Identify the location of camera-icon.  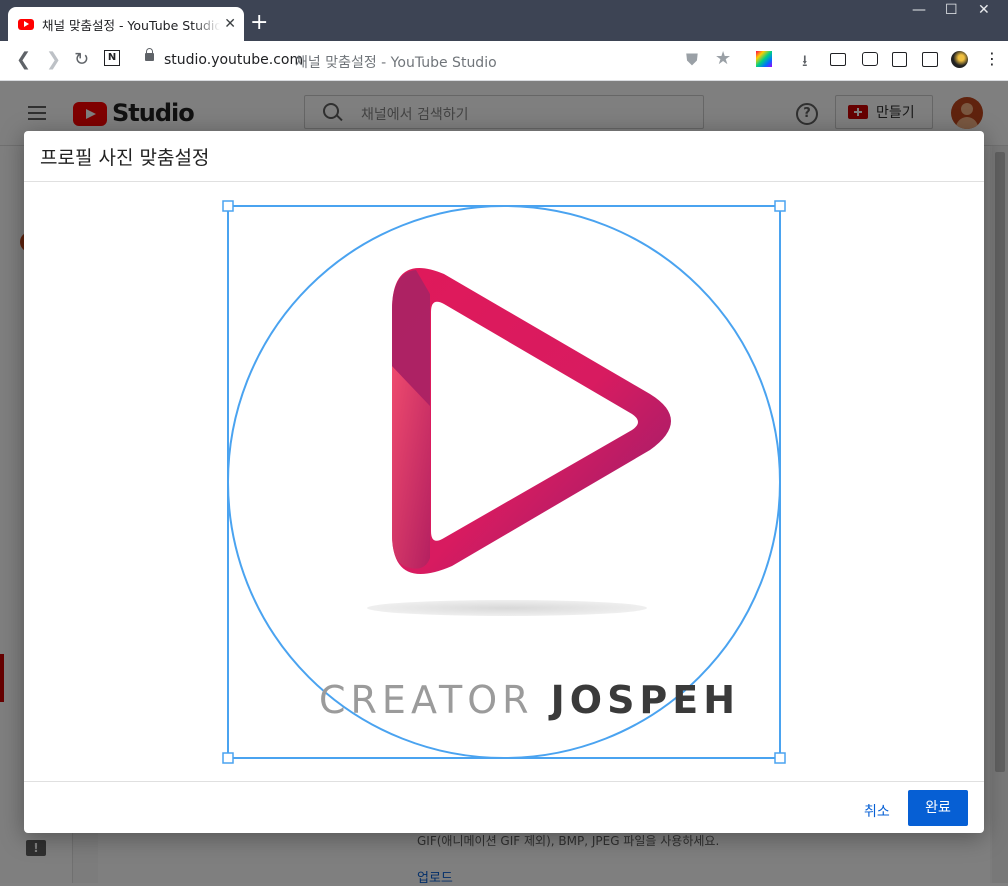
(870, 59).